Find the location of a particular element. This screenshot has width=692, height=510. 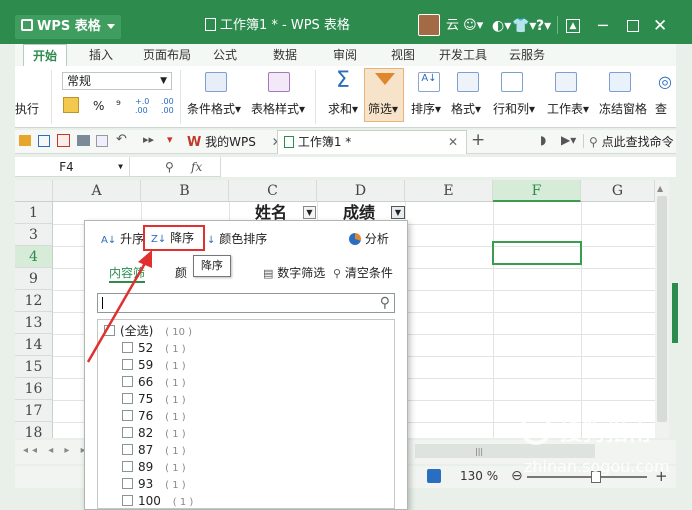

column-header: D is located at coordinates (361, 191).